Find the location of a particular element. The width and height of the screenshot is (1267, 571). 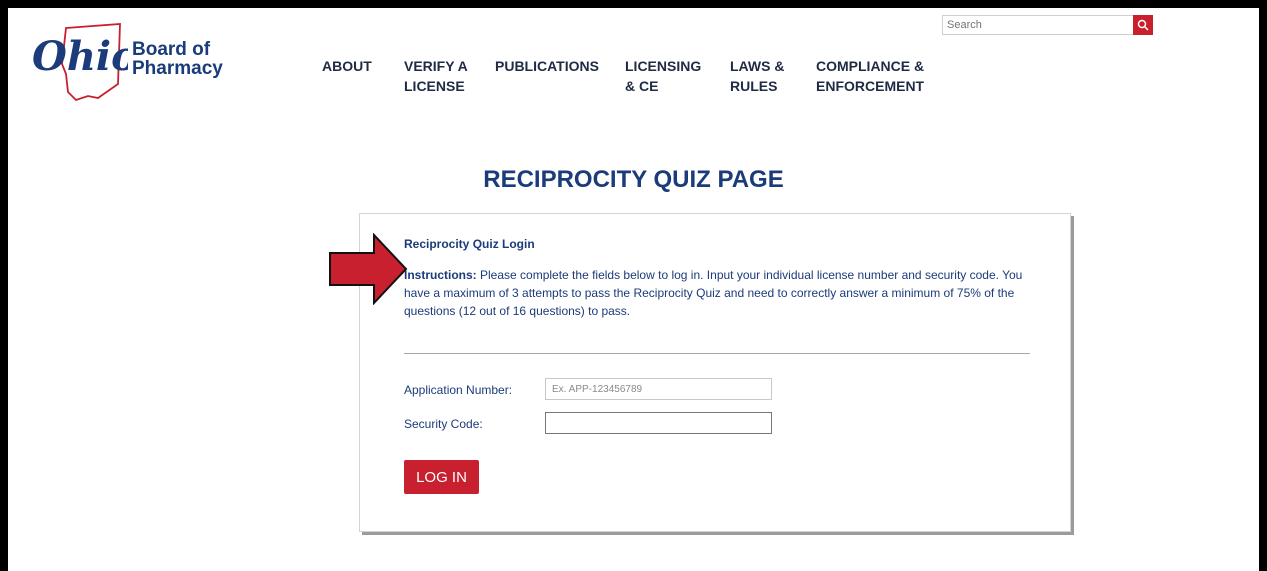

search-icon is located at coordinates (1143, 25).